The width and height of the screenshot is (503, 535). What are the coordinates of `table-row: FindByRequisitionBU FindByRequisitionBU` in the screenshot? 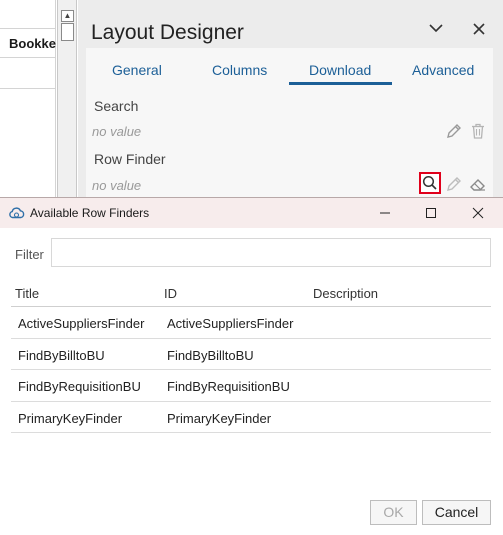 It's located at (251, 386).